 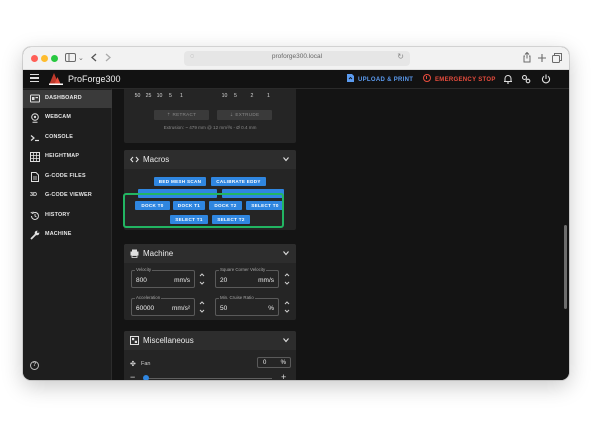 I want to click on logo-icon, so click(x=56, y=79).